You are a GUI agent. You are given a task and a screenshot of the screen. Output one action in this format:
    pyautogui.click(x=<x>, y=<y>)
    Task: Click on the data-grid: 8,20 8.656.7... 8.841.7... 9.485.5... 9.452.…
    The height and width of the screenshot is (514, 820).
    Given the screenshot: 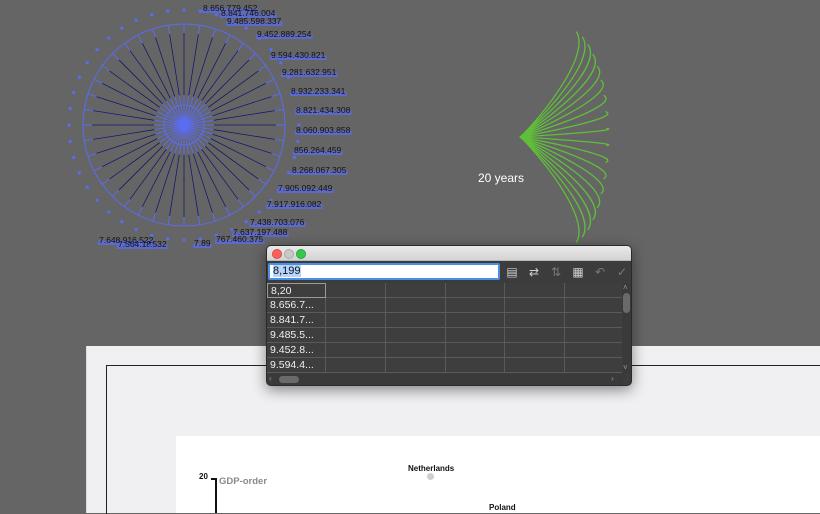 What is the action you would take?
    pyautogui.click(x=445, y=328)
    